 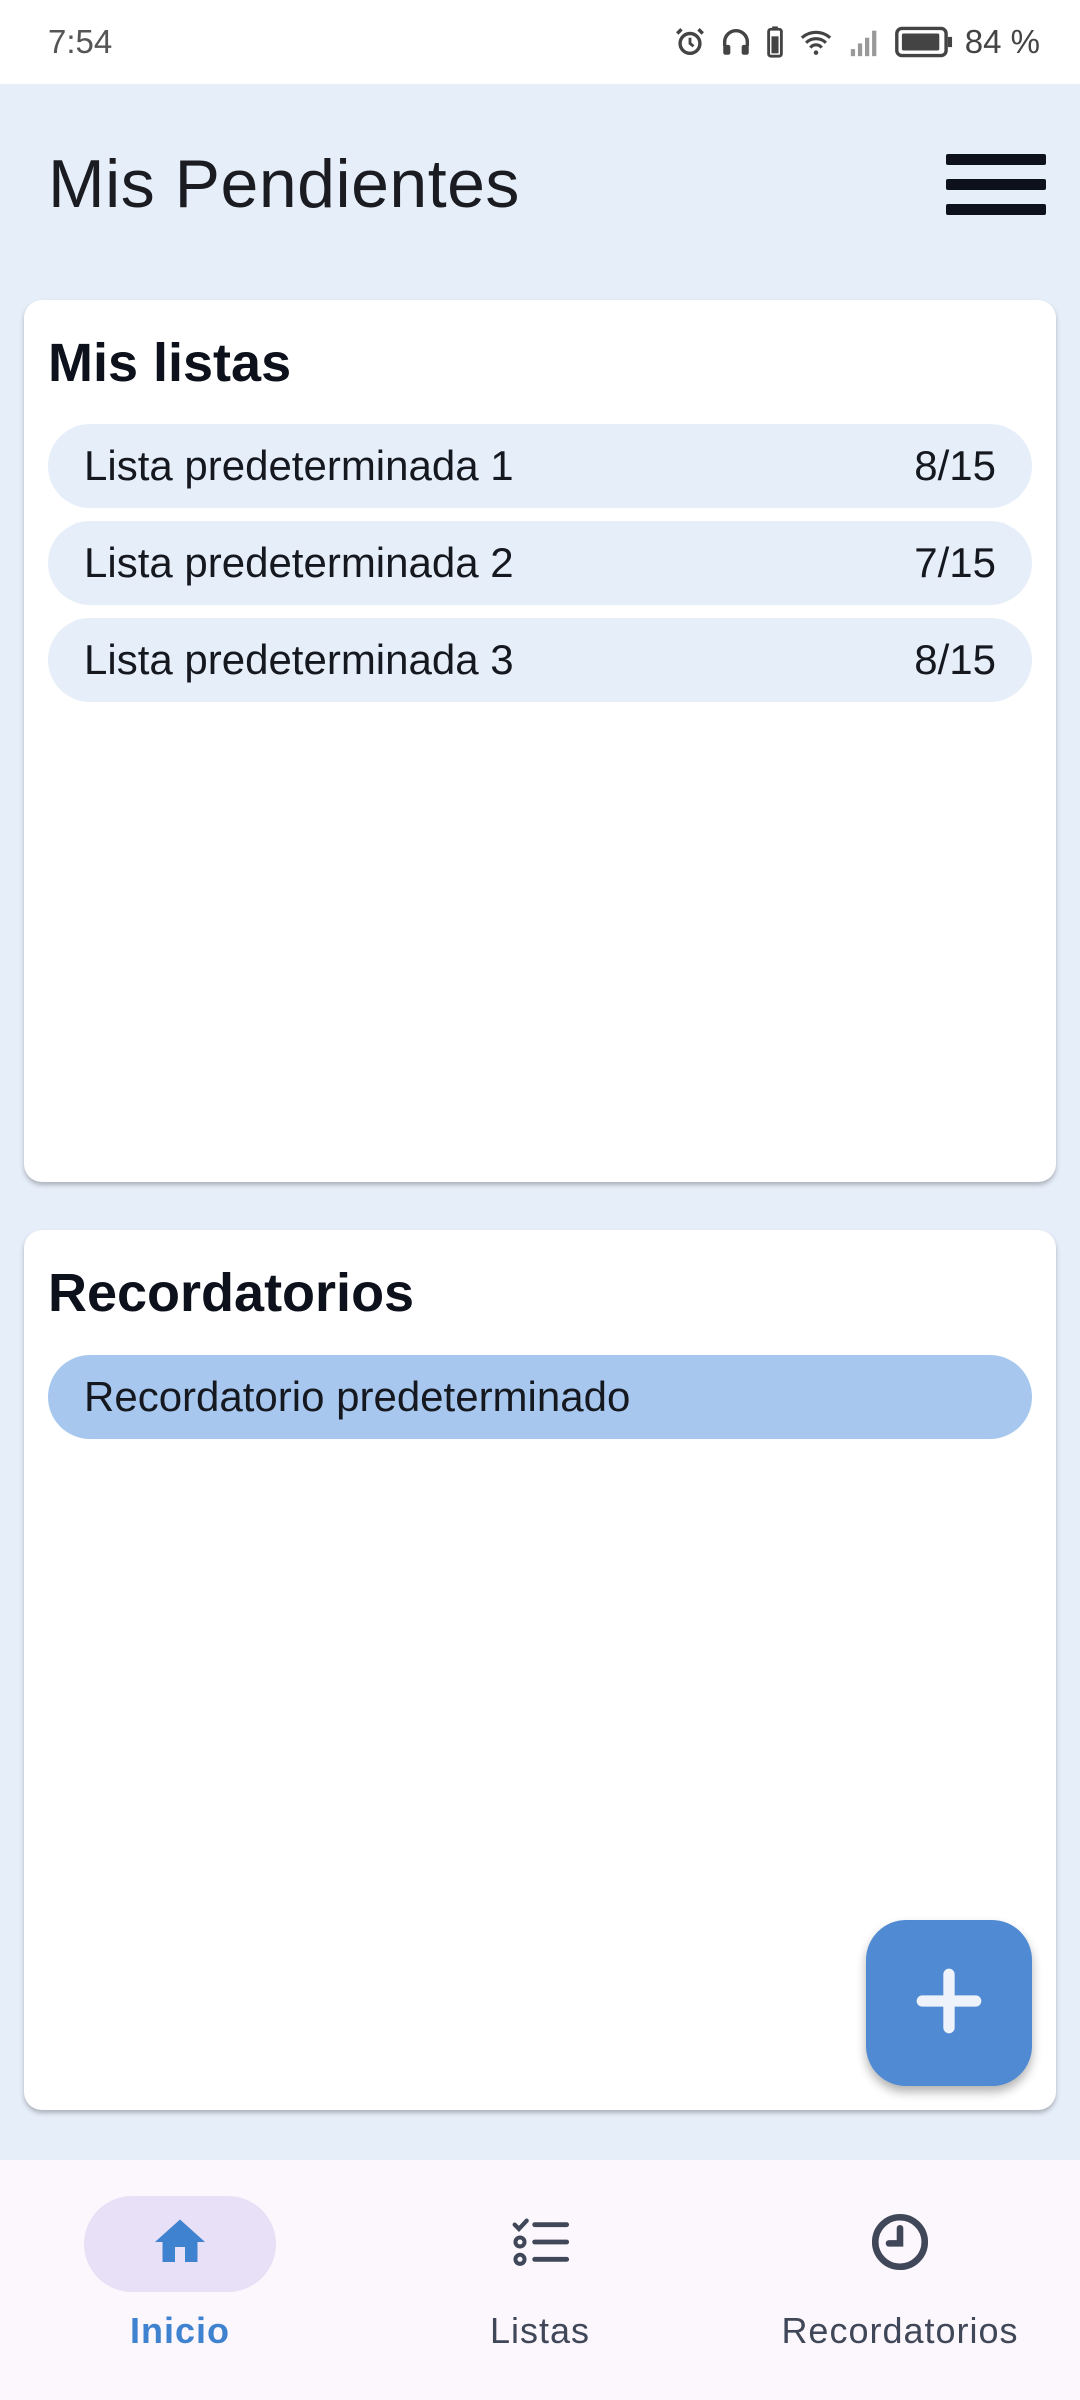 What do you see at coordinates (923, 42) in the screenshot?
I see `battery-icon` at bounding box center [923, 42].